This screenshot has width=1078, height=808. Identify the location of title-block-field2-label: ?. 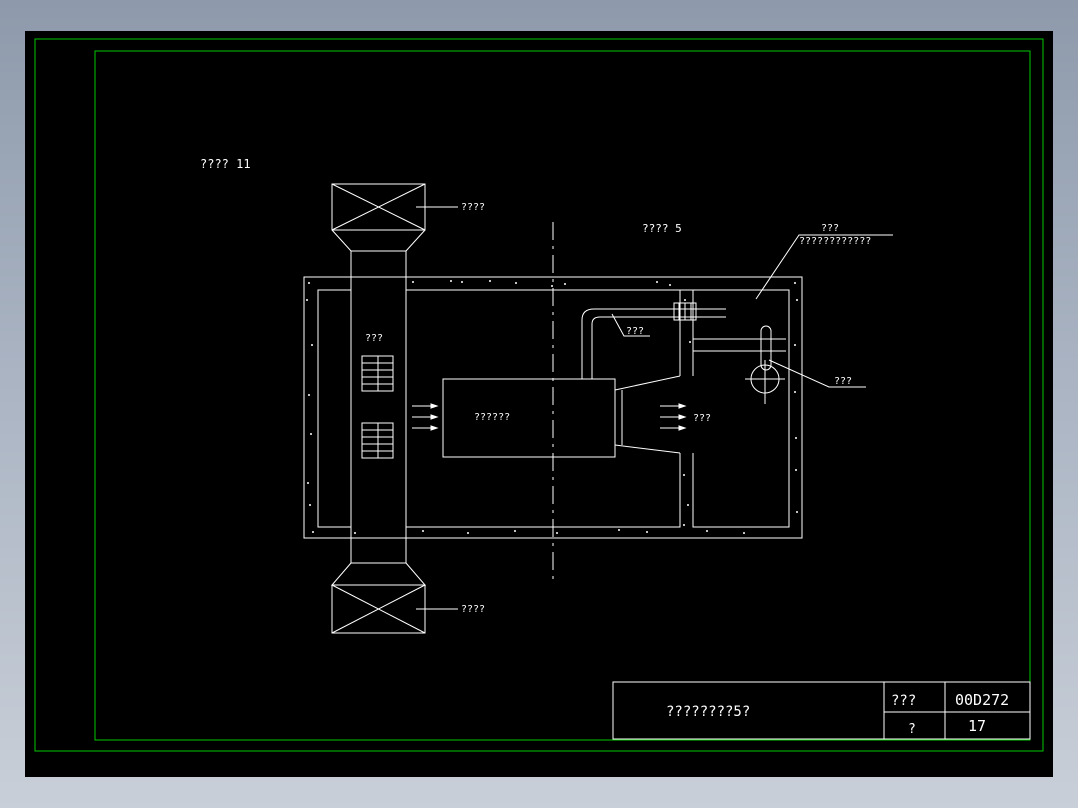
(912, 729).